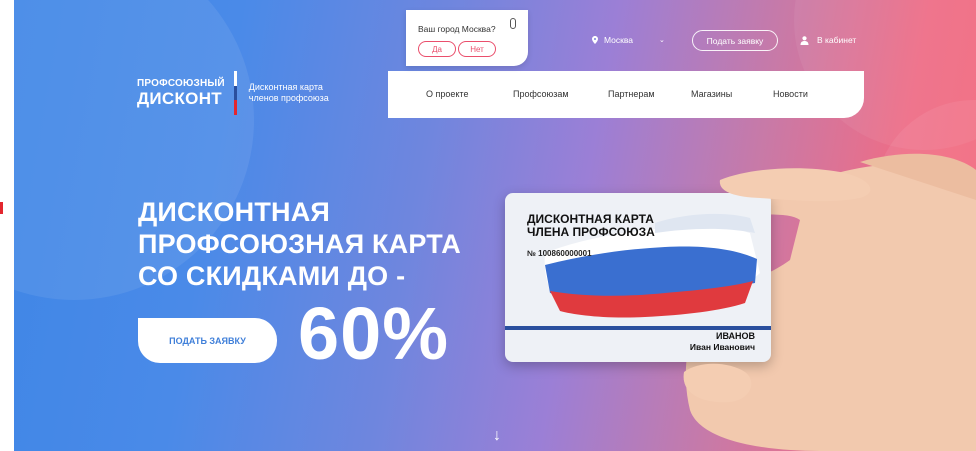  Describe the element at coordinates (541, 94) in the screenshot. I see `nav-item-unions: Профсоюзам` at that location.